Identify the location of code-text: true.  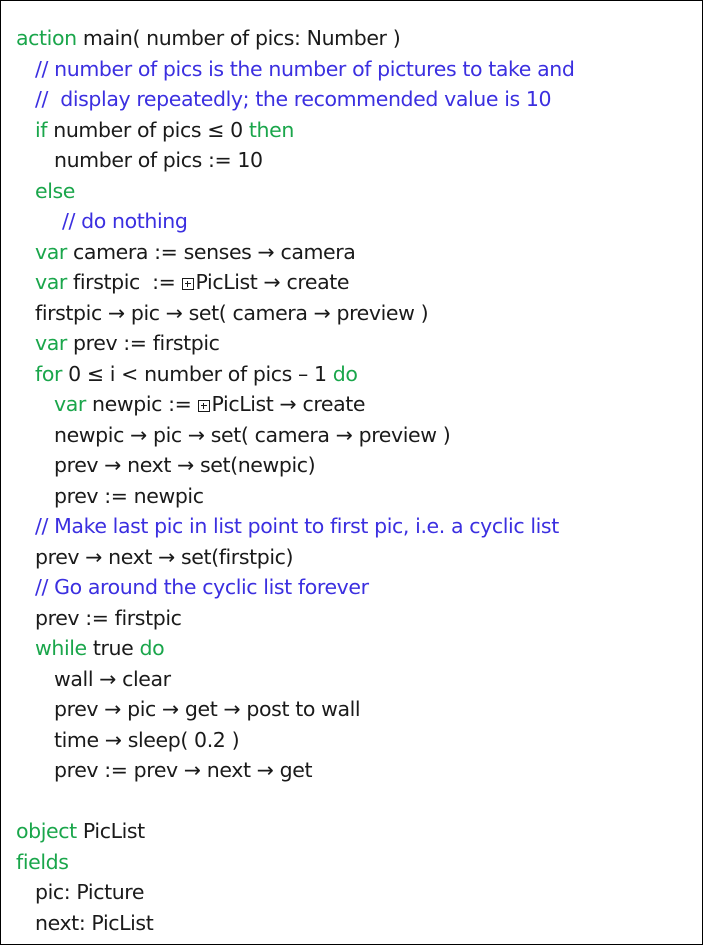
(113, 648).